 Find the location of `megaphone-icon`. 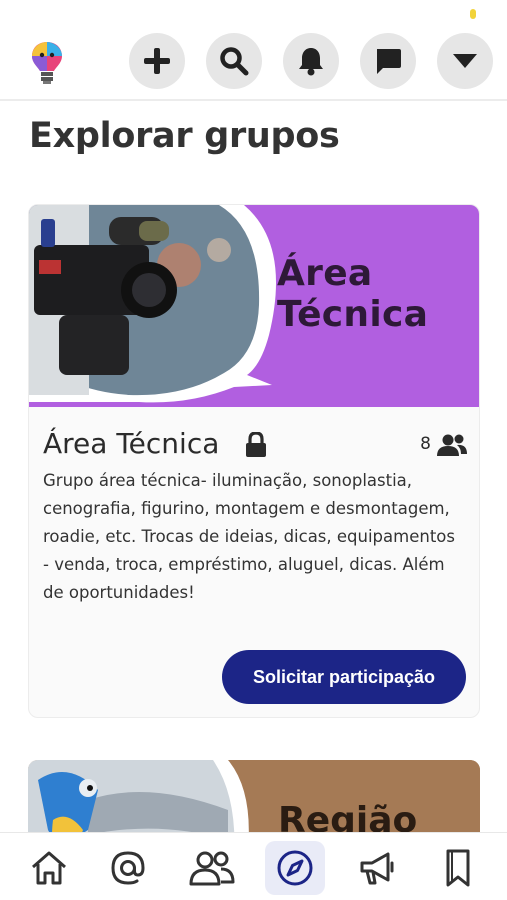

megaphone-icon is located at coordinates (377, 868).